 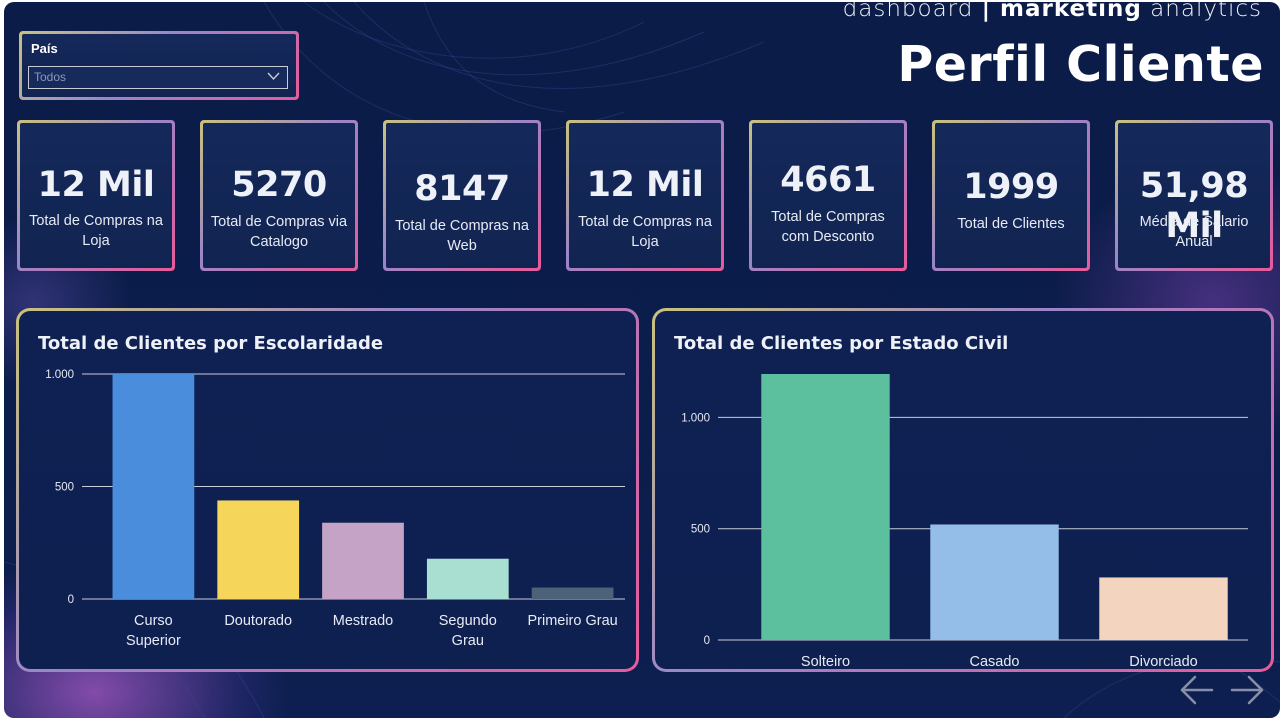 I want to click on kpi-value: 5270, so click(x=279, y=185).